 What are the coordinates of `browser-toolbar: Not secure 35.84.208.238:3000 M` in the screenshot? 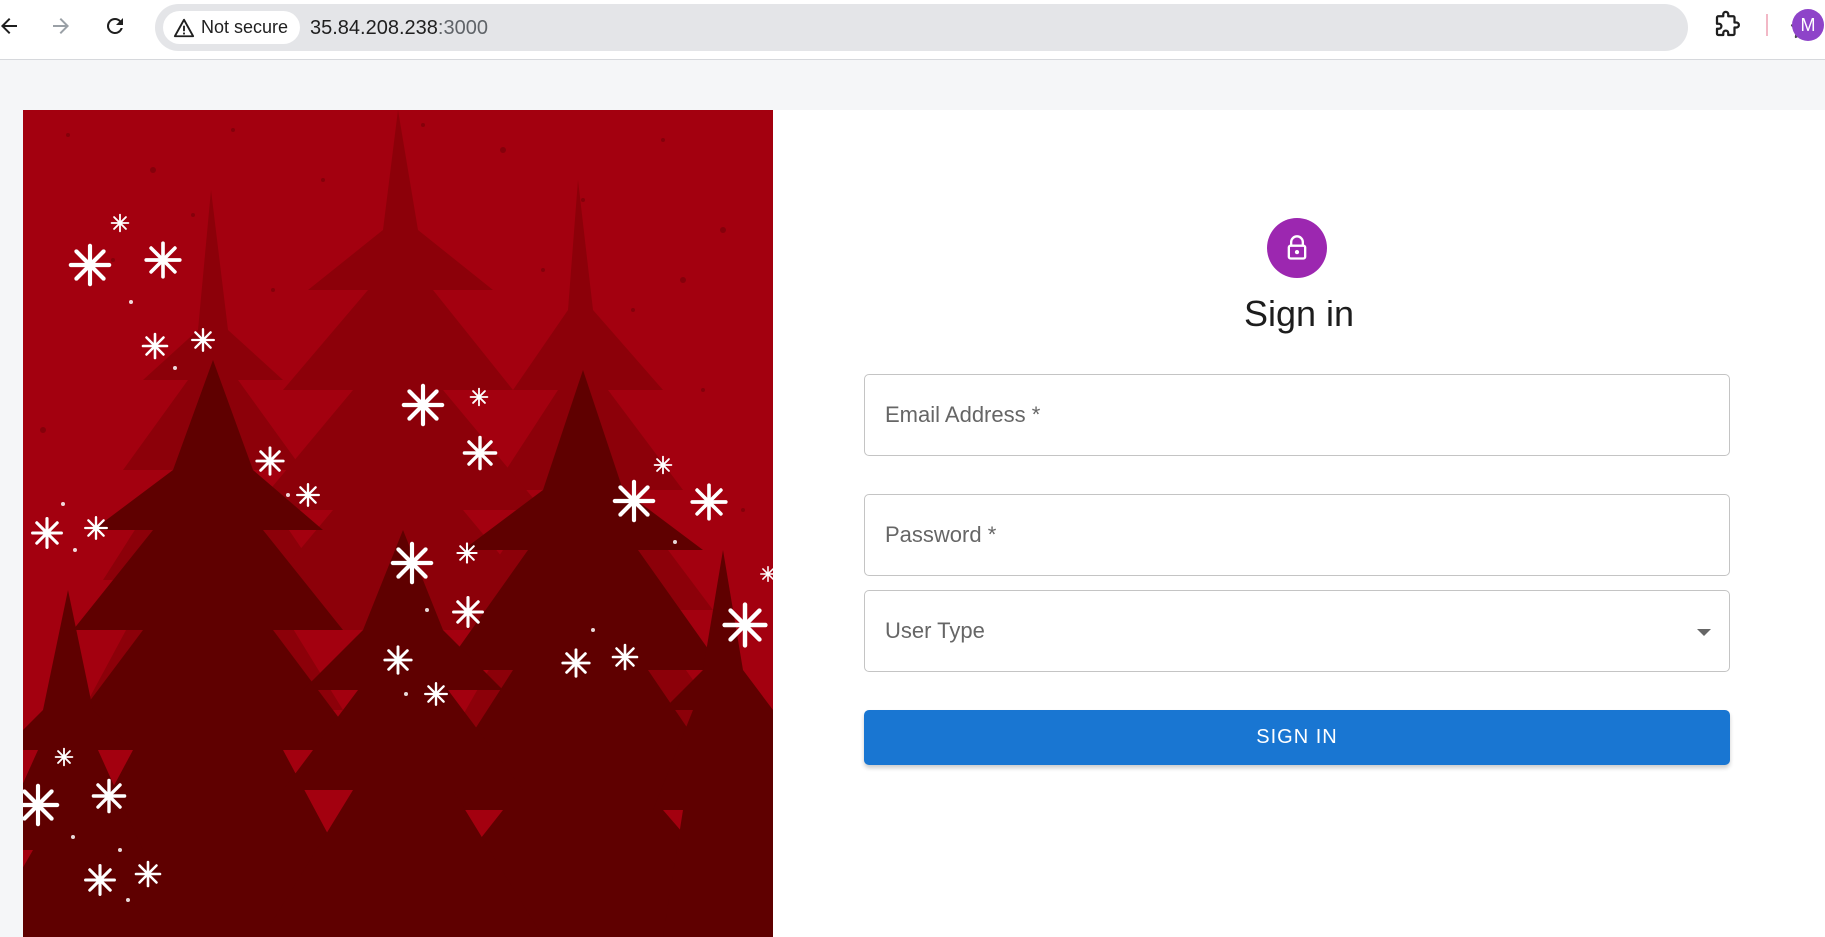 It's located at (912, 30).